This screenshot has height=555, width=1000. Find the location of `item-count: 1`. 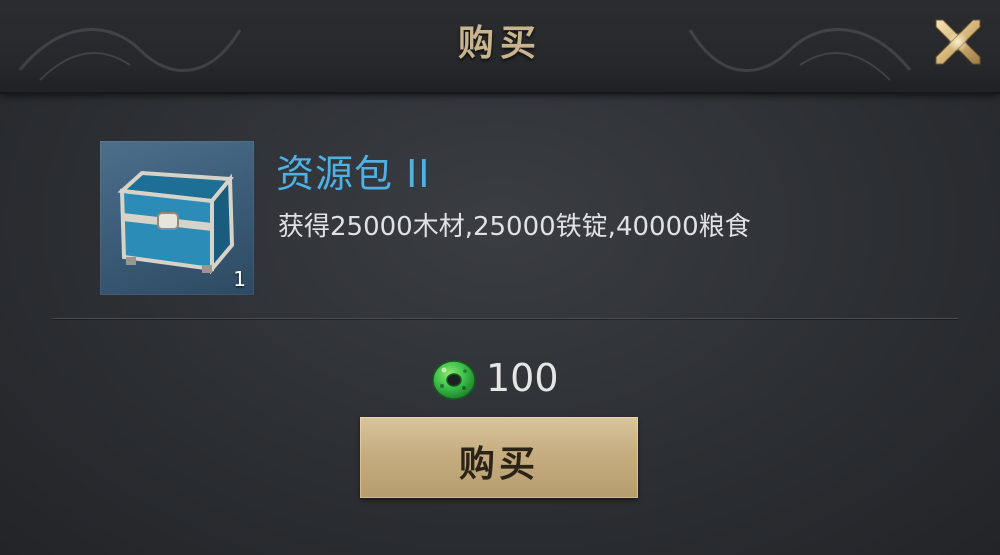

item-count: 1 is located at coordinates (239, 279).